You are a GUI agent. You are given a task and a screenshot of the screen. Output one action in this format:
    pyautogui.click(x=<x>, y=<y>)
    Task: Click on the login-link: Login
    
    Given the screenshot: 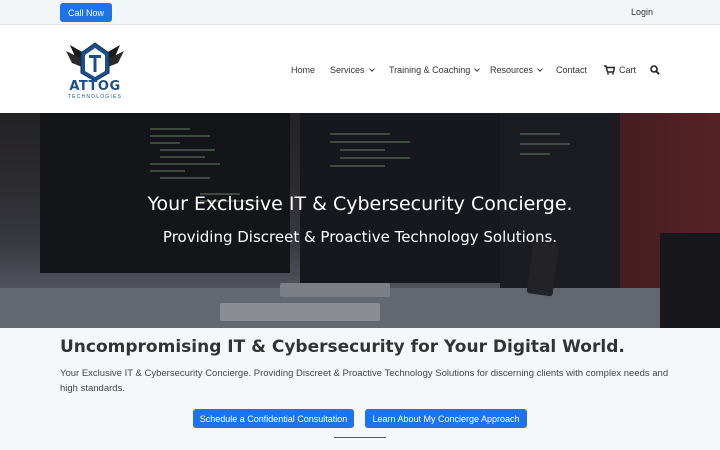 What is the action you would take?
    pyautogui.click(x=642, y=12)
    